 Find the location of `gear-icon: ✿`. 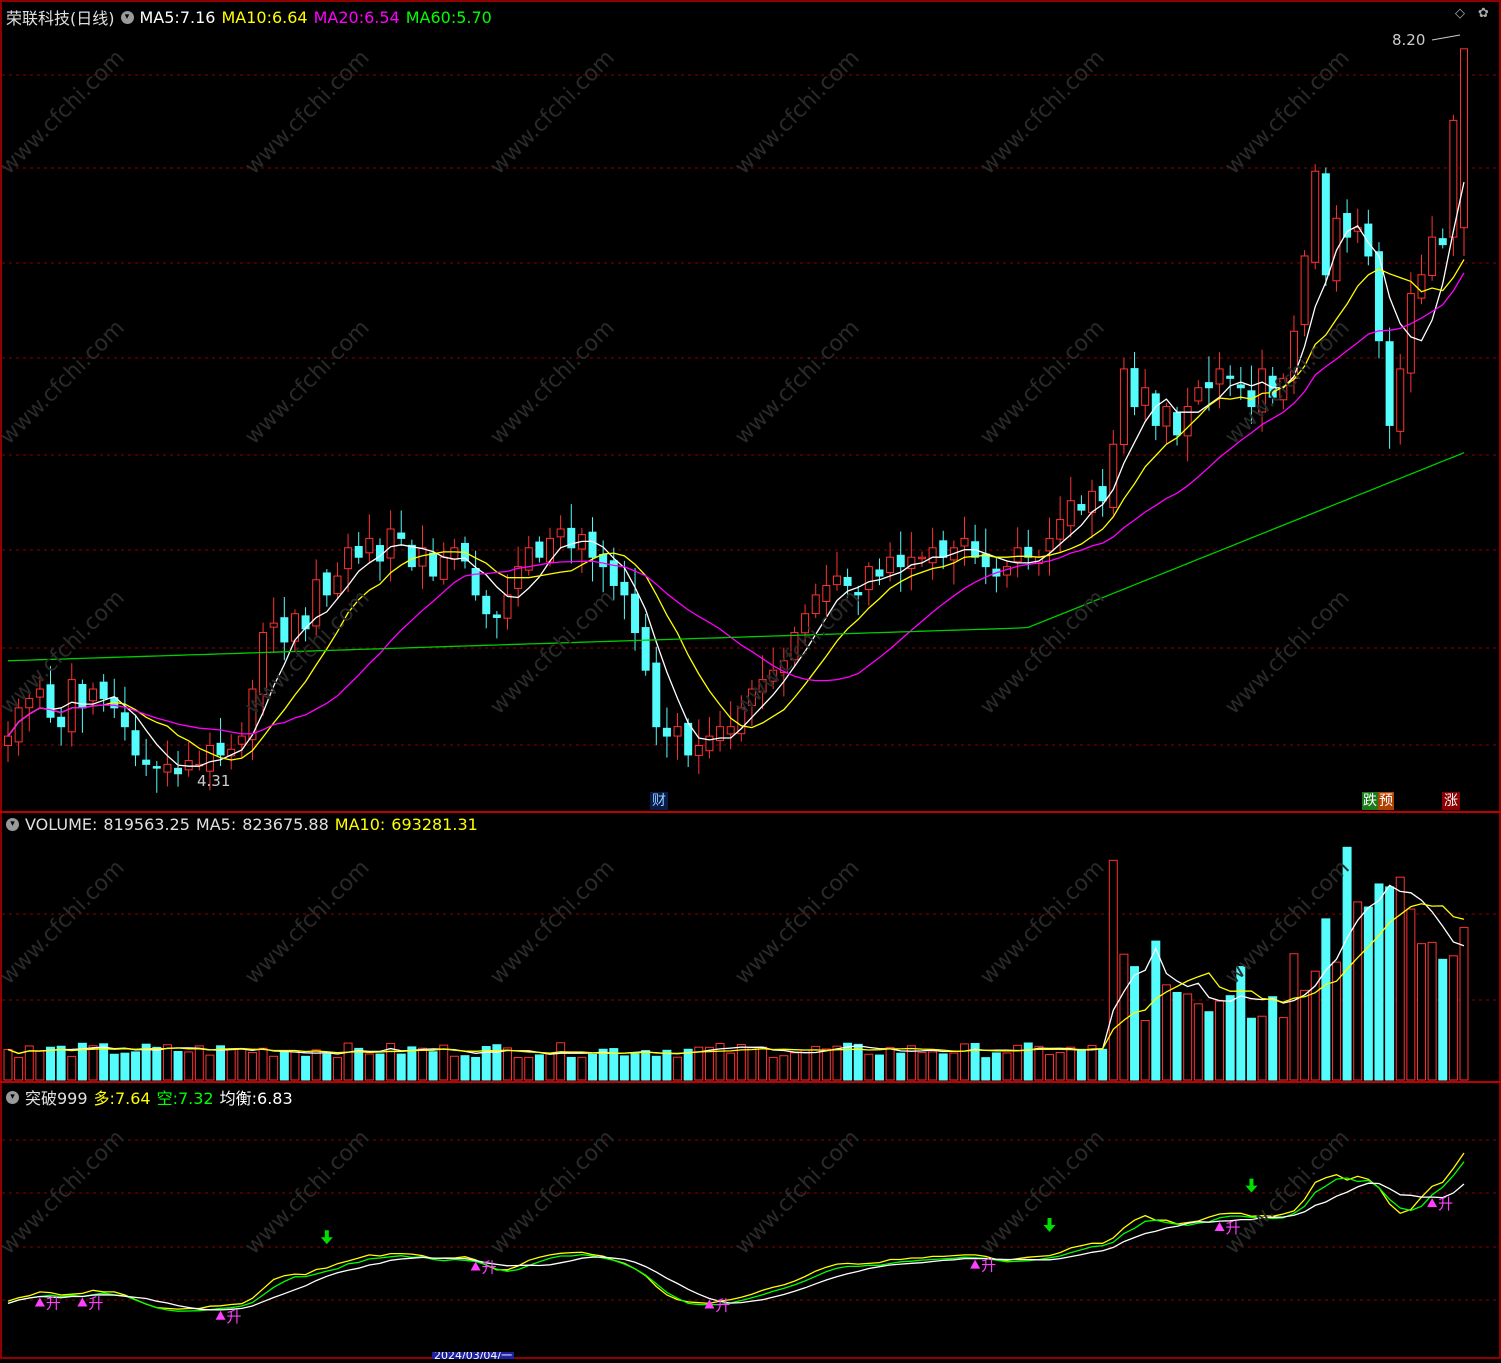

gear-icon: ✿ is located at coordinates (1483, 13).